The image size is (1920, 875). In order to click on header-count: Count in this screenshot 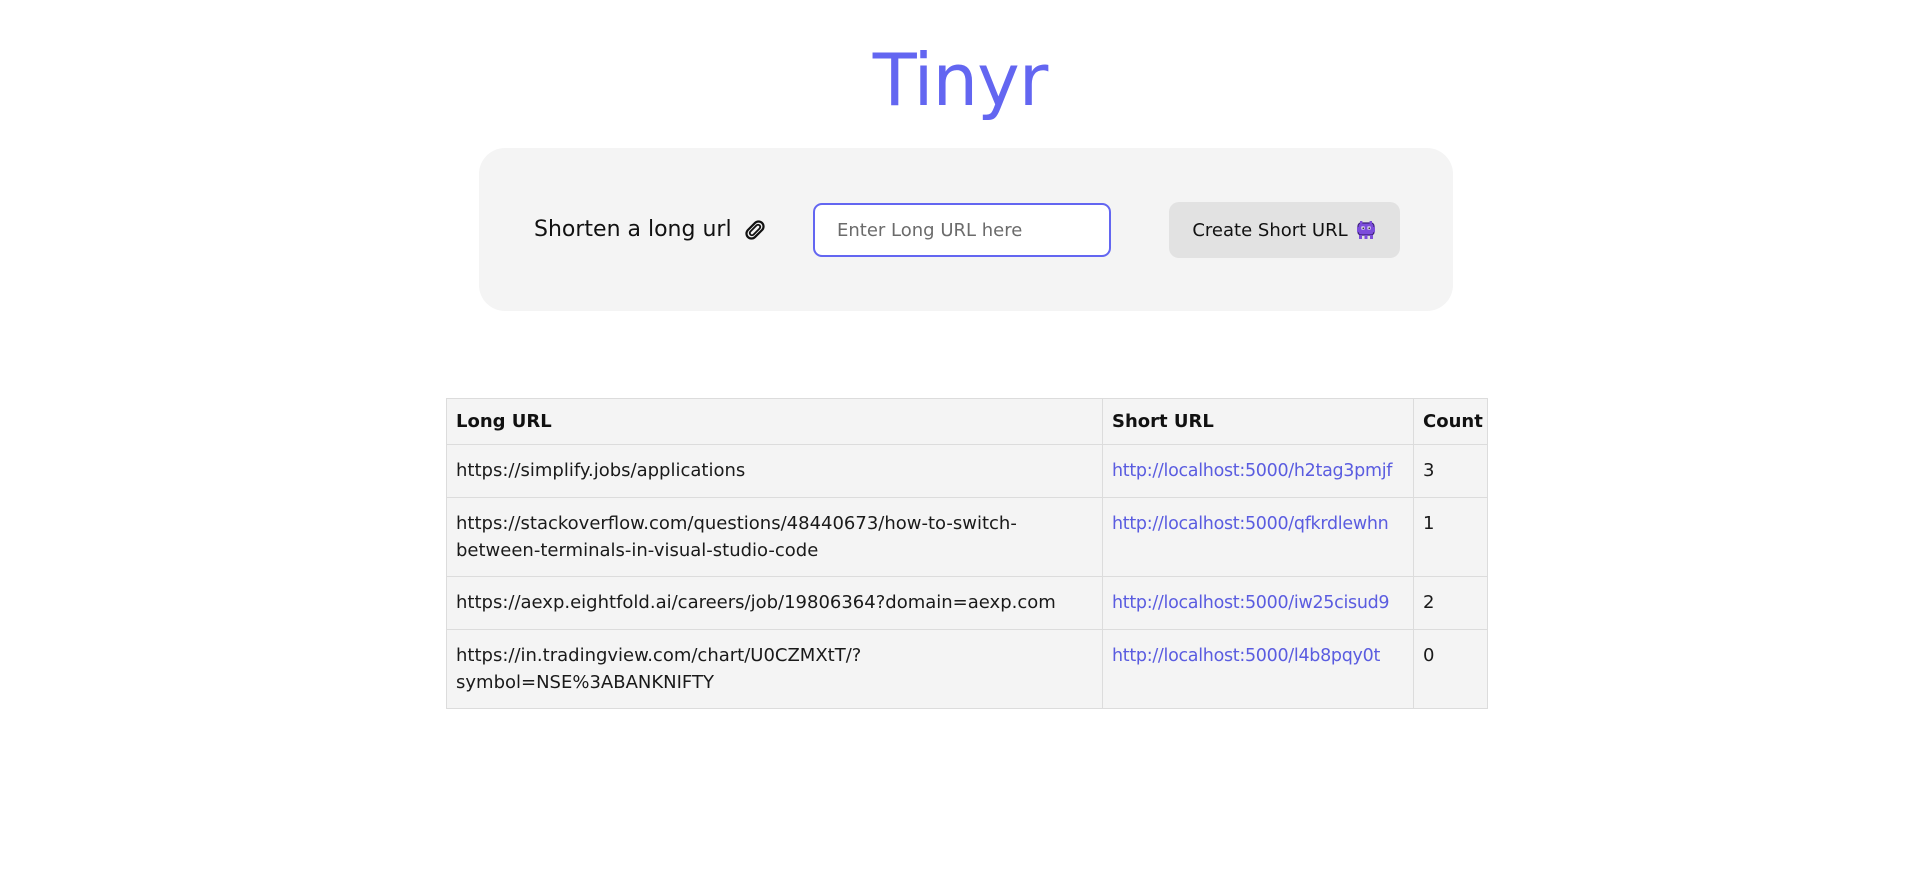, I will do `click(1450, 421)`.